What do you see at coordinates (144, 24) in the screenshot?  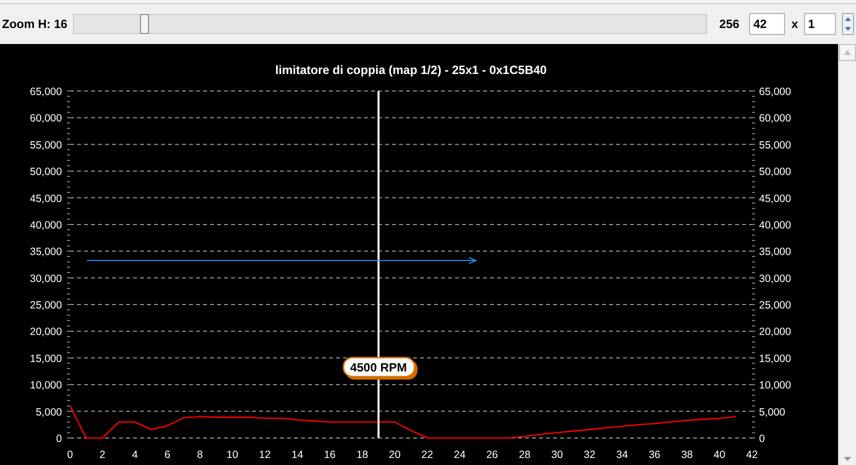 I see `slider-thumb` at bounding box center [144, 24].